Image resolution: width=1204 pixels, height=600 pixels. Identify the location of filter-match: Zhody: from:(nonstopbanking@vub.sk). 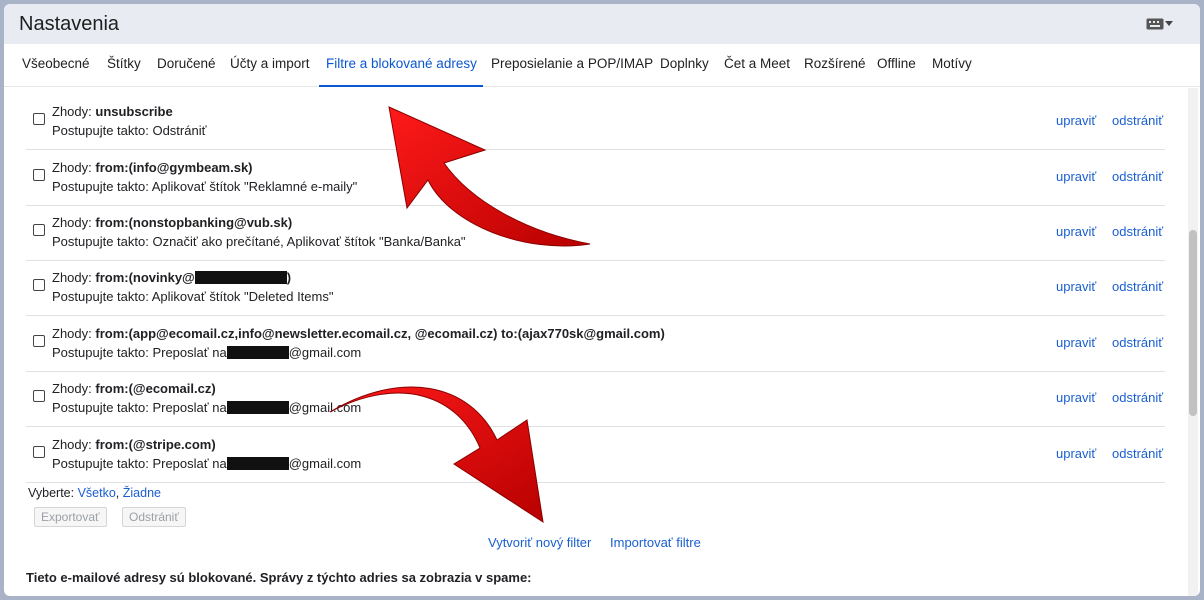
(172, 222).